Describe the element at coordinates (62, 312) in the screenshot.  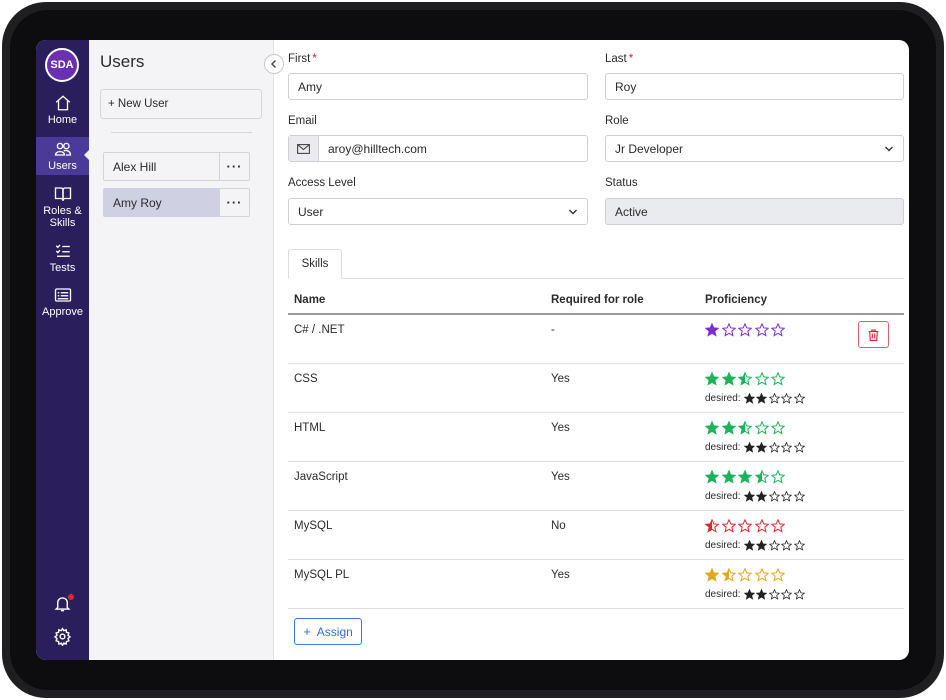
I see `nav-label: Approve` at that location.